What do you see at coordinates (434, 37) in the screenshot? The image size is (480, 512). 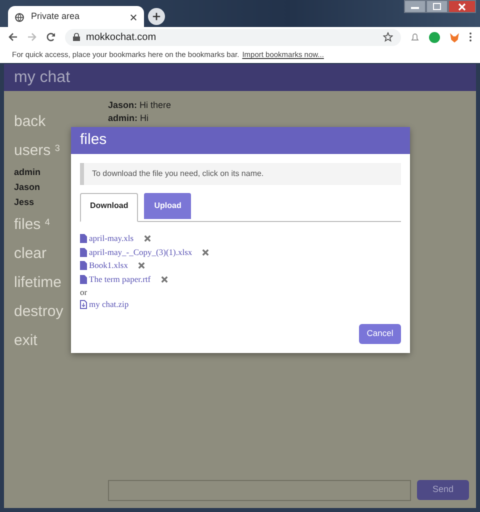 I see `extension-icon` at bounding box center [434, 37].